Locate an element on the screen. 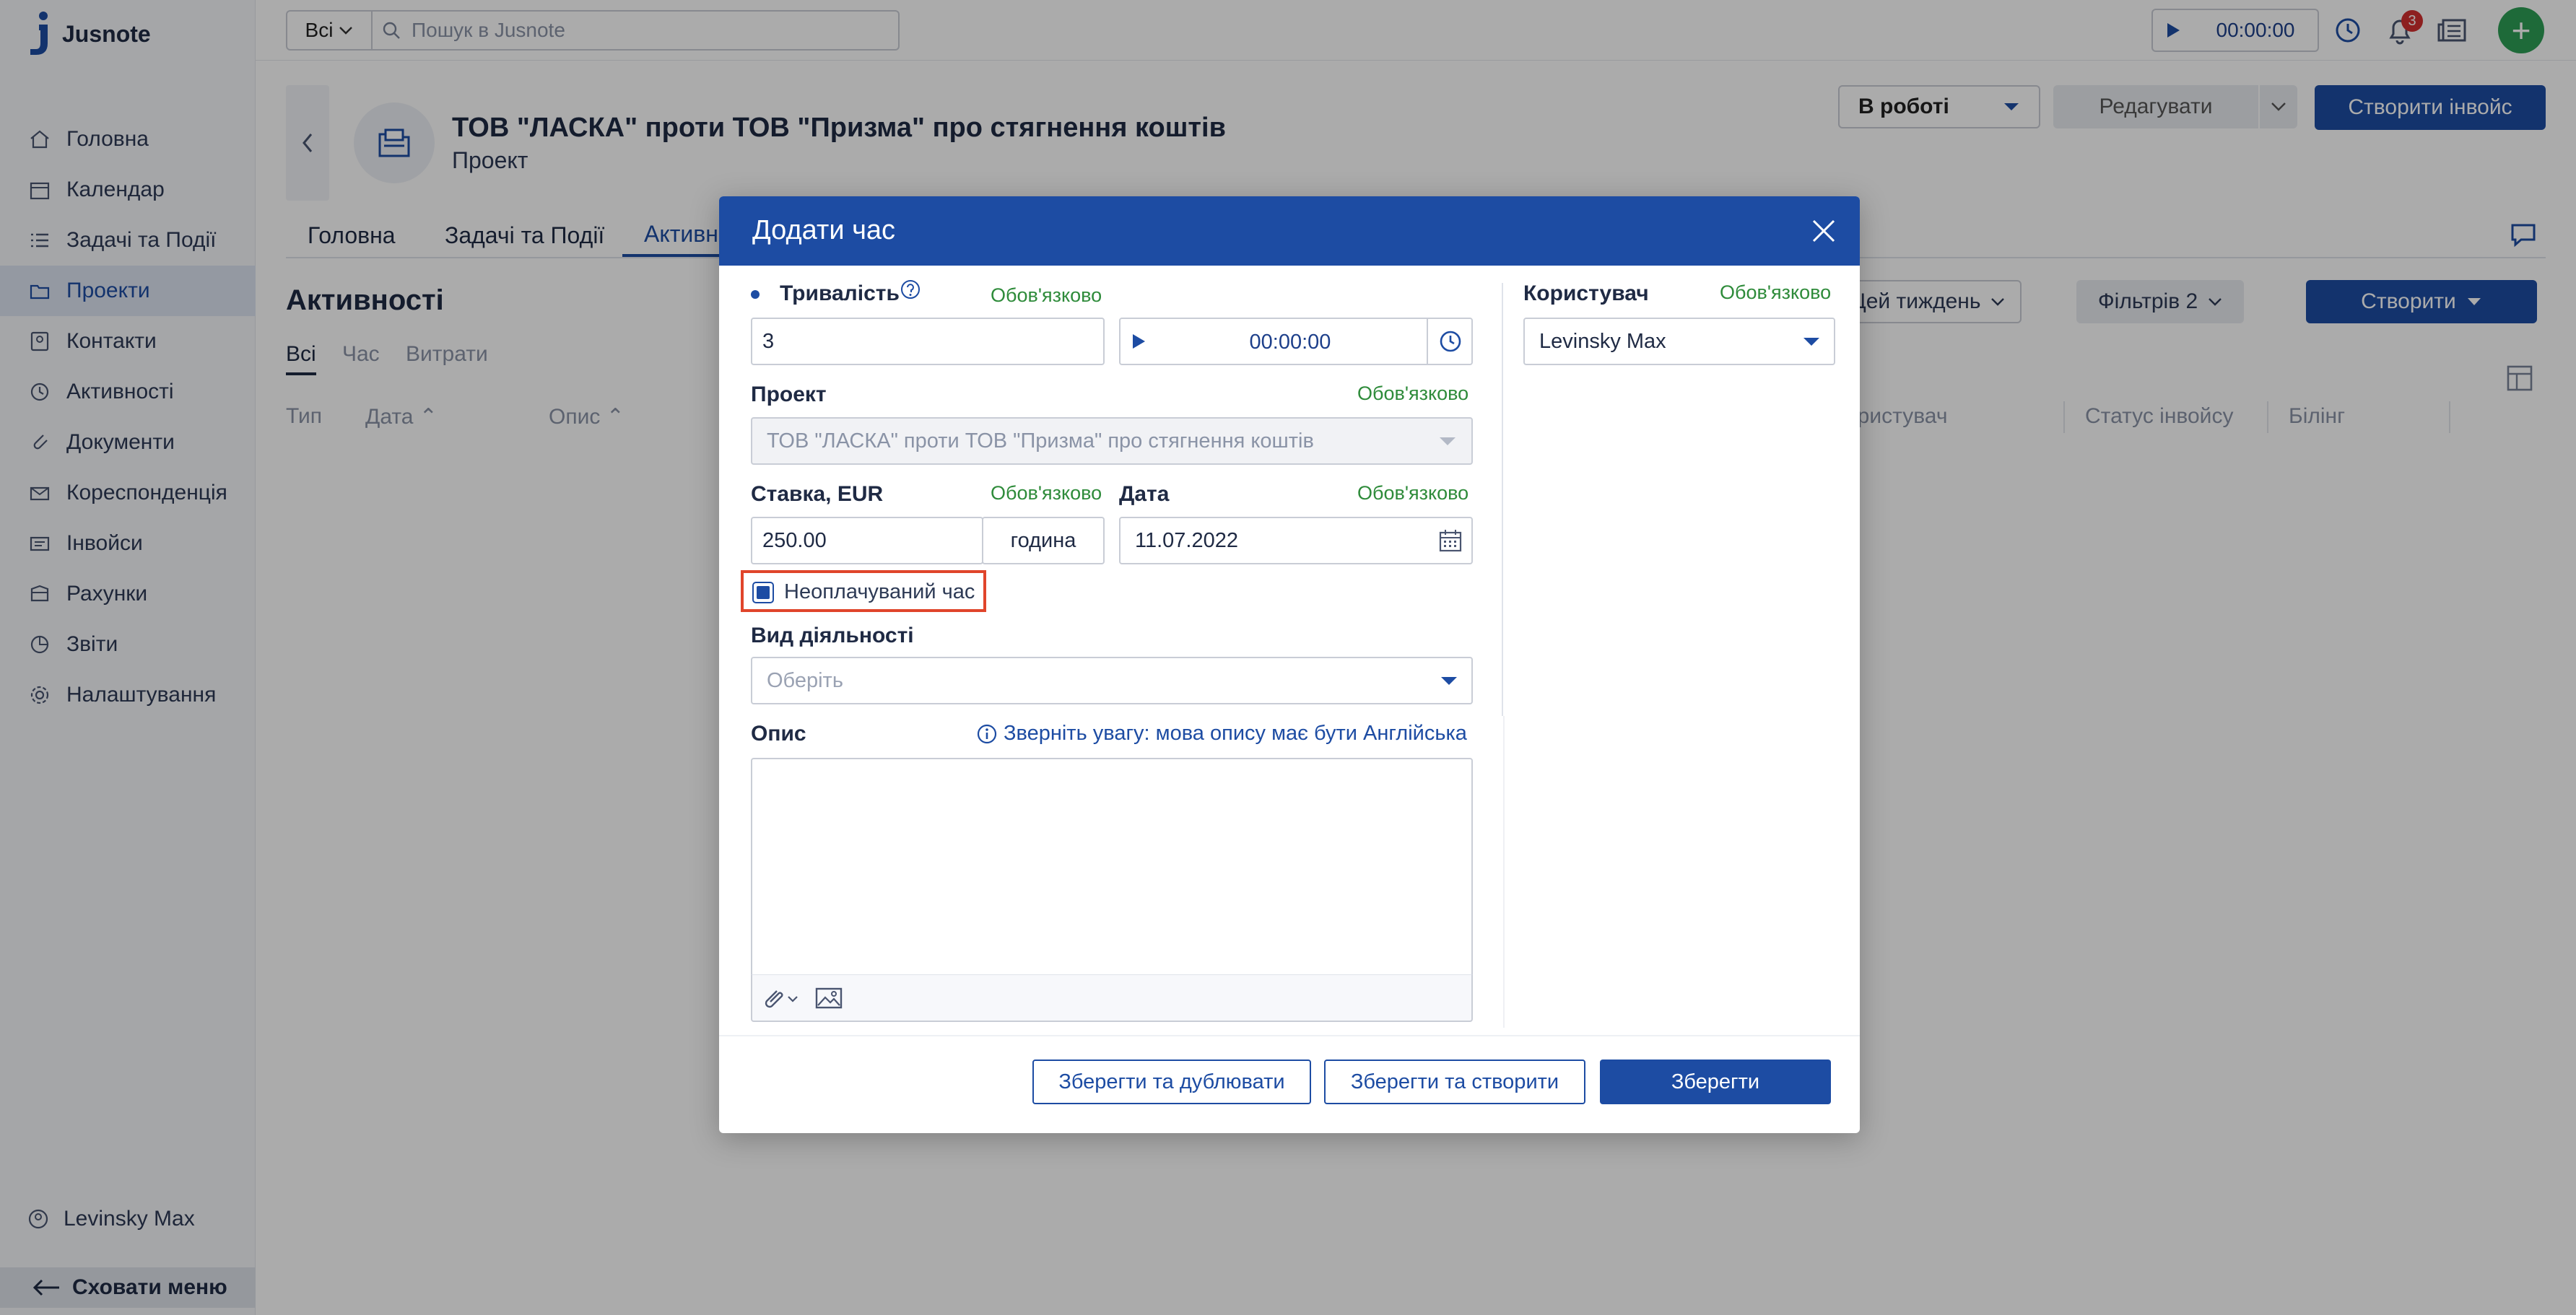  save-and-duplicate-button: Зберегти та дублювати is located at coordinates (1171, 1082).